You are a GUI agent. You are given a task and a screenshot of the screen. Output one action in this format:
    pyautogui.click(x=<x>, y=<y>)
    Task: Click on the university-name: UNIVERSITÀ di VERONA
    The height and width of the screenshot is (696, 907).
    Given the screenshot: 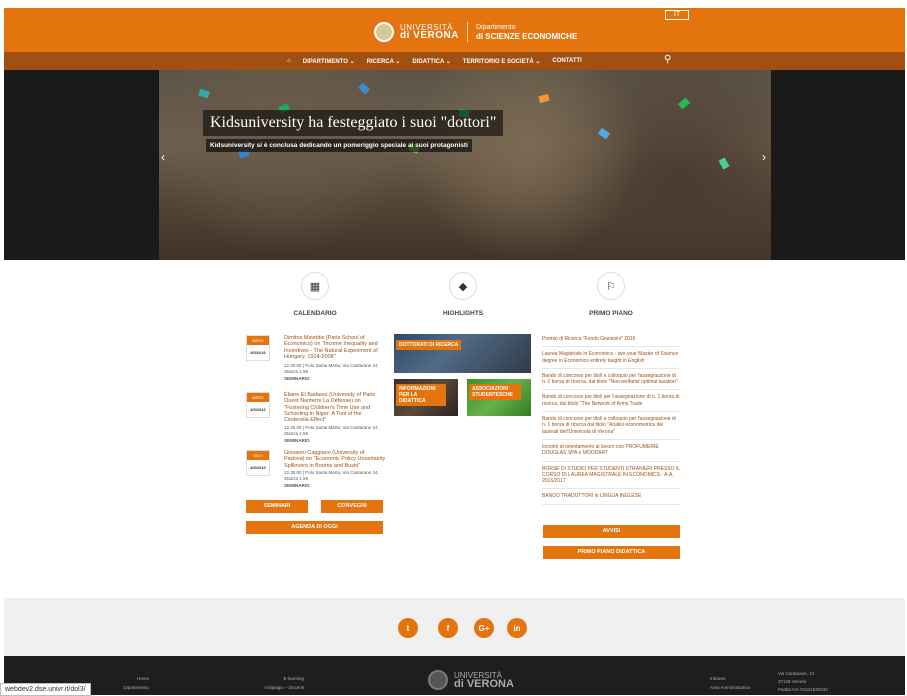 What is the action you would take?
    pyautogui.click(x=429, y=32)
    